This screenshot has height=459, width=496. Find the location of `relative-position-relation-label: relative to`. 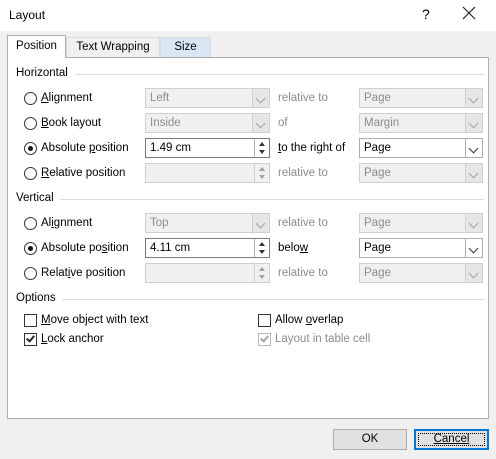

relative-position-relation-label: relative to is located at coordinates (303, 173).